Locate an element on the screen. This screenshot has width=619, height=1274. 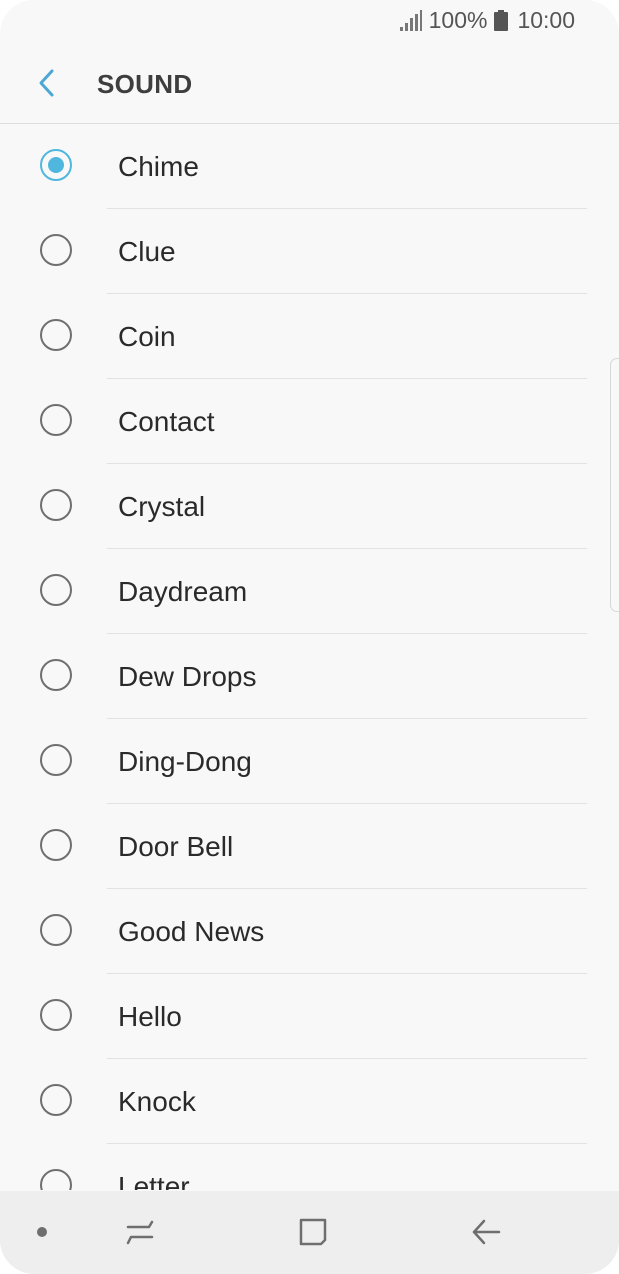
back-button is located at coordinates (47, 83).